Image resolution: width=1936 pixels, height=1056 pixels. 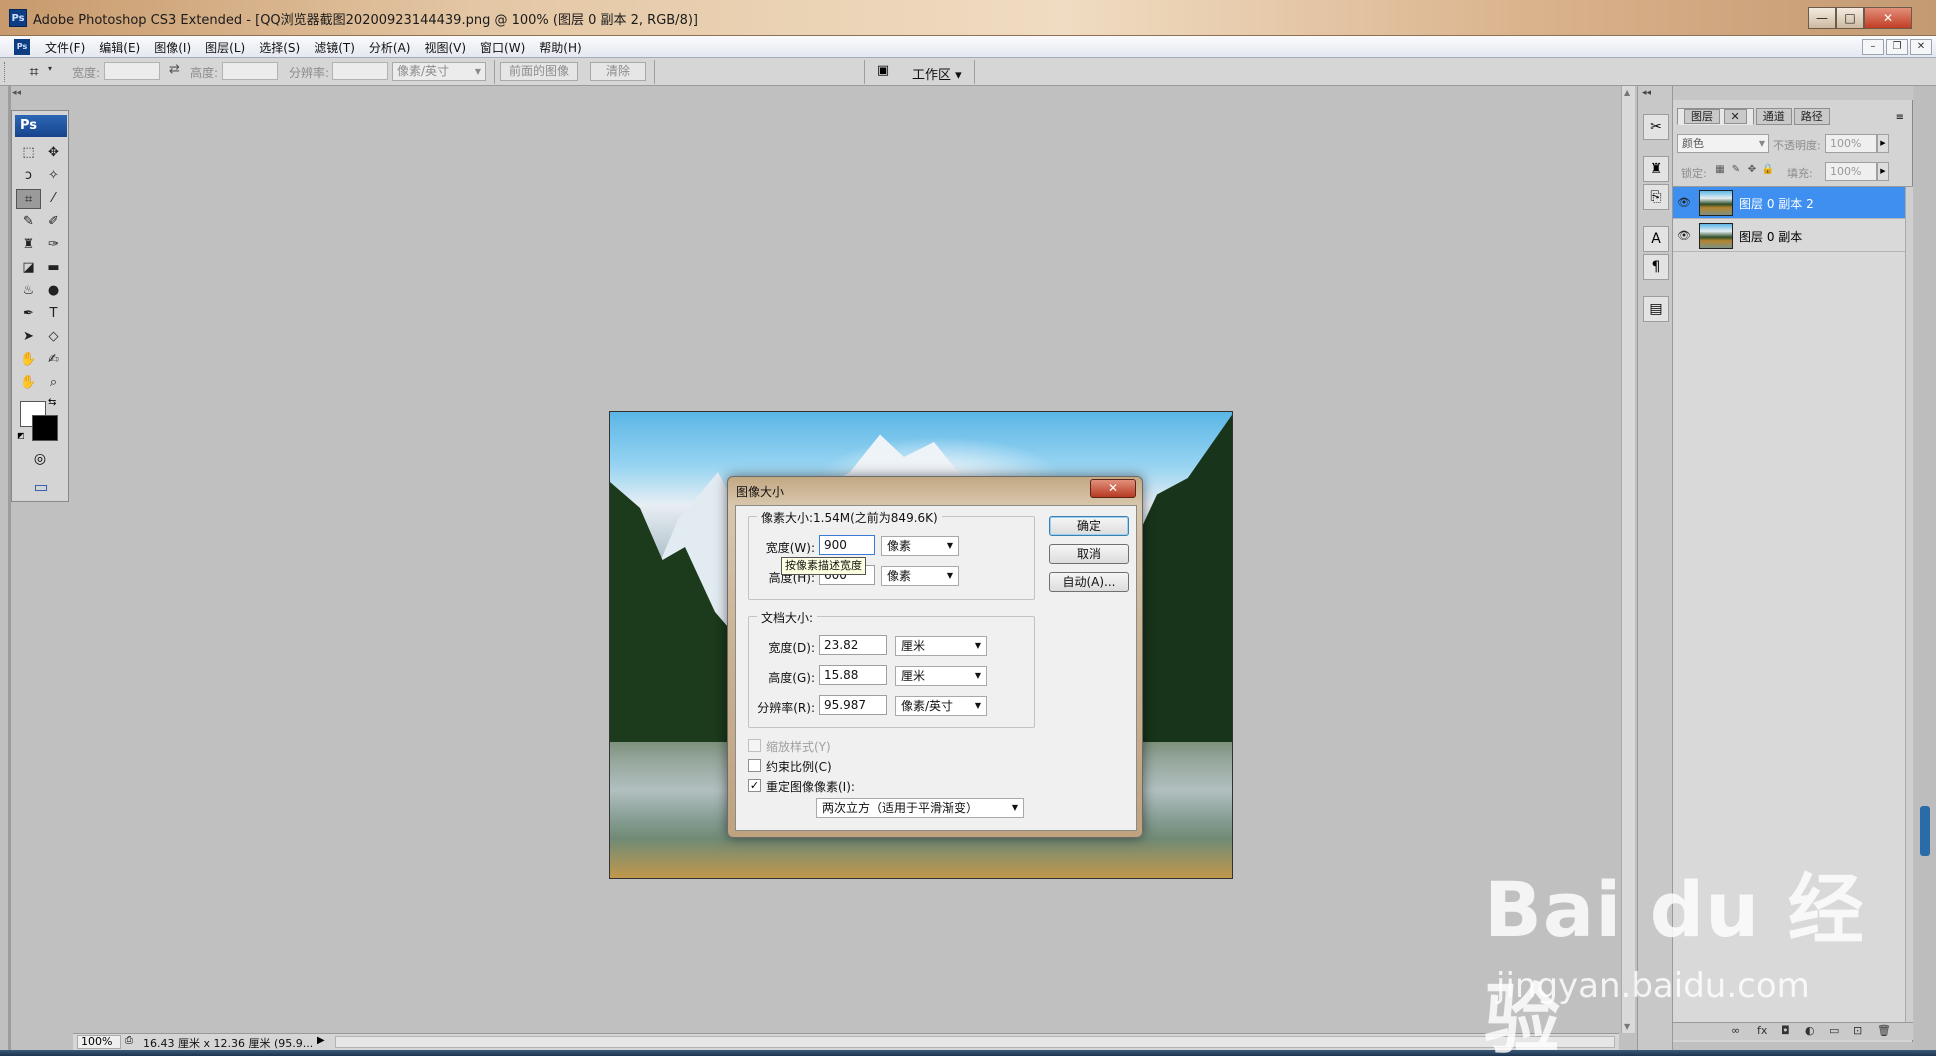 What do you see at coordinates (1851, 143) in the screenshot?
I see `opacity-input: 100%` at bounding box center [1851, 143].